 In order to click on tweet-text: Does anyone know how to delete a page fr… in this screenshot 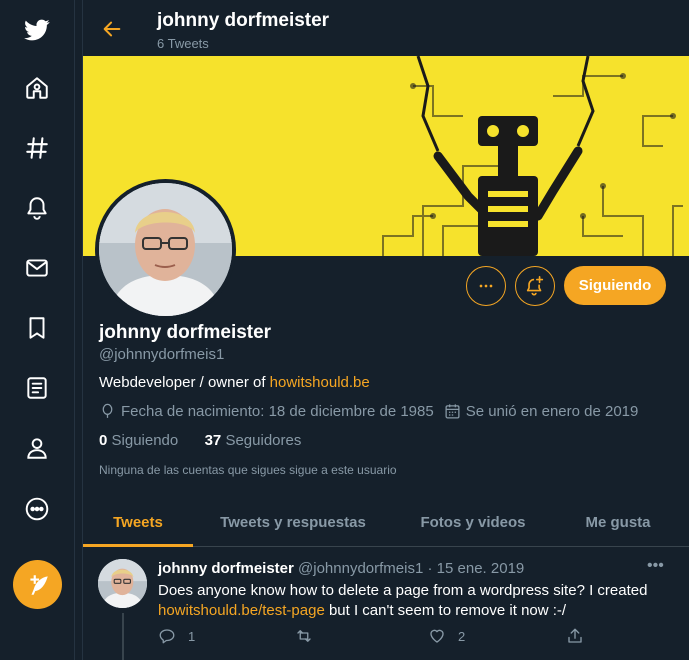, I will do `click(413, 601)`.